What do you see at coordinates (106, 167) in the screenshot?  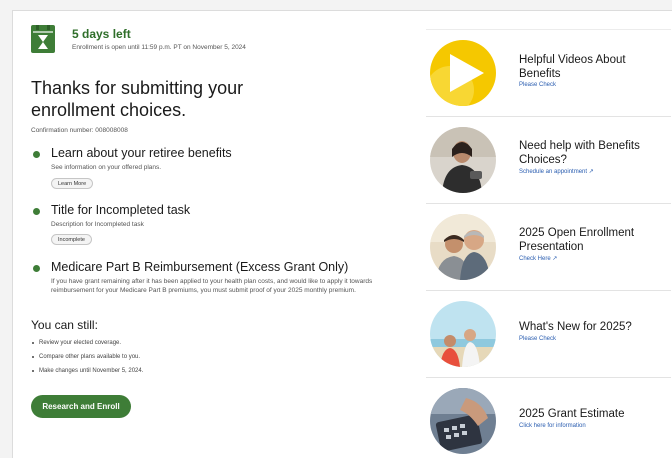 I see `task-description: See information on your offered plans.` at bounding box center [106, 167].